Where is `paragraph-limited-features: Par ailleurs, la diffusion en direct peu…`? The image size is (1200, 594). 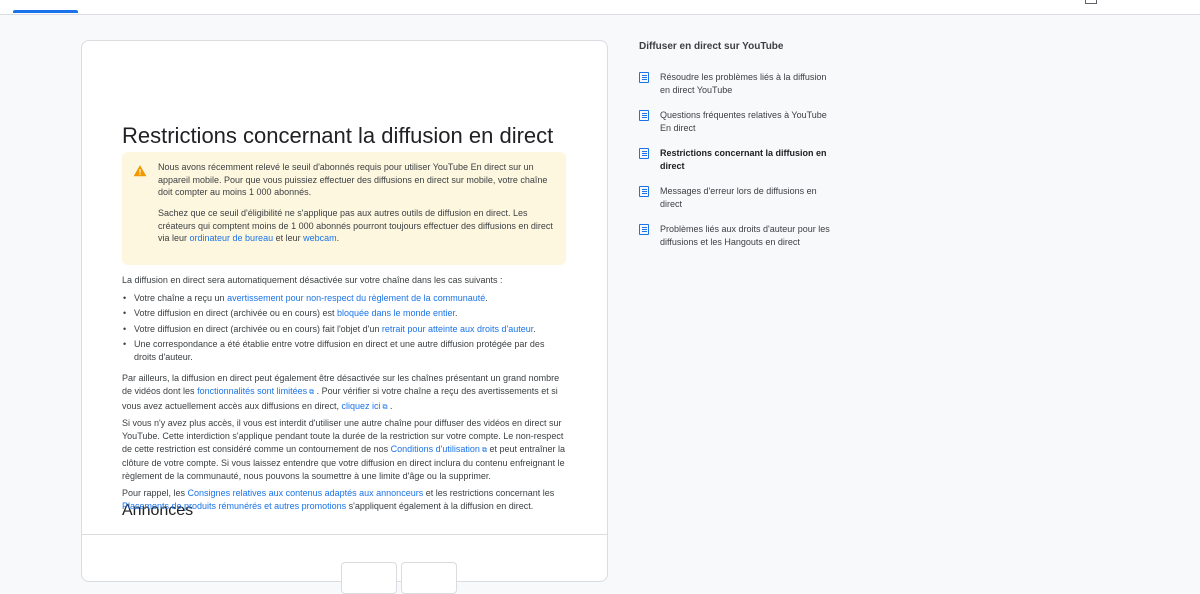
paragraph-limited-features: Par ailleurs, la diffusion en direct peu… is located at coordinates (345, 393).